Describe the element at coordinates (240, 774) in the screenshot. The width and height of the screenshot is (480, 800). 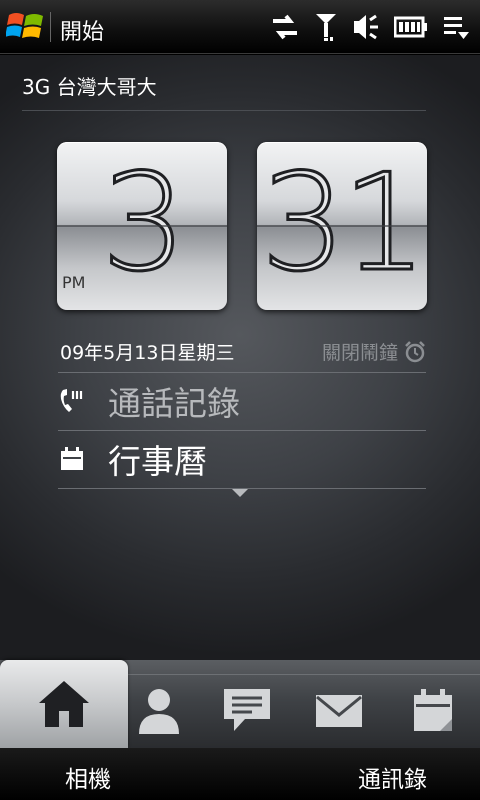
I see `softkey-bar: 相機 通訊錄` at that location.